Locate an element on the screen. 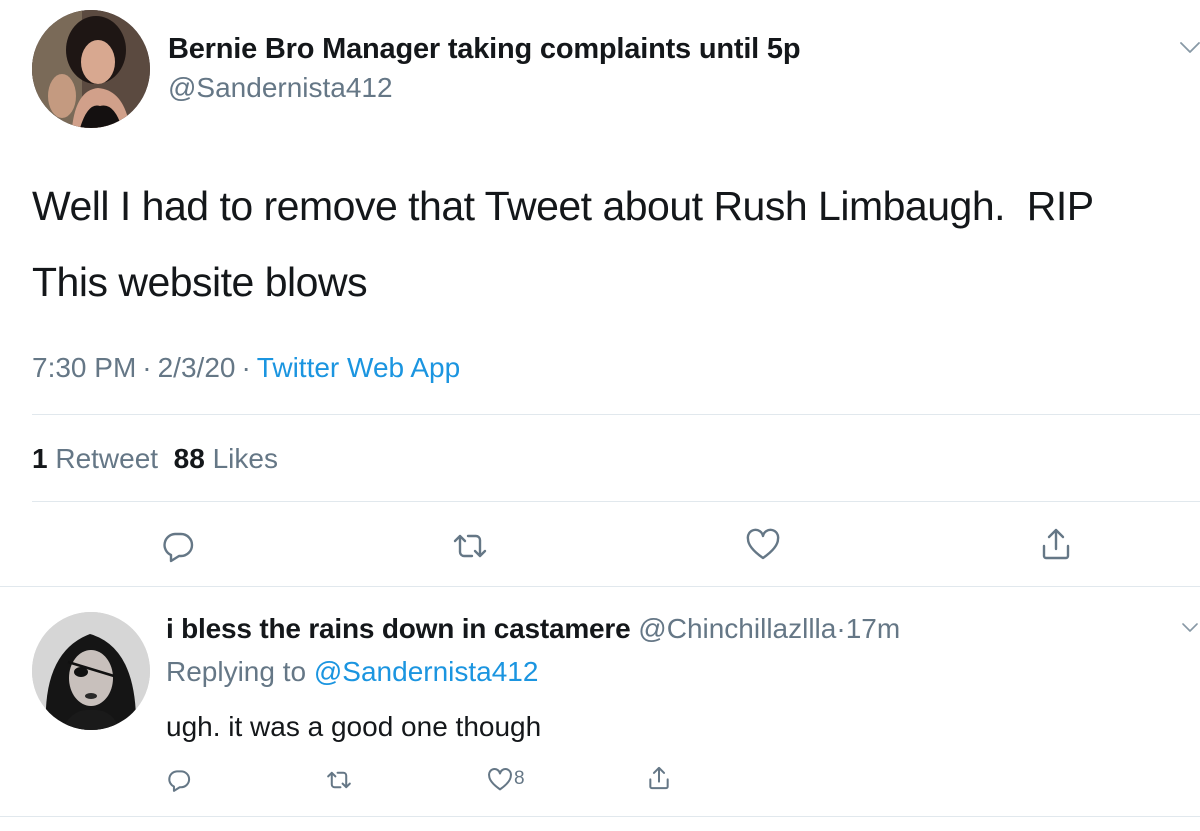 This screenshot has height=831, width=1200. tweet-source-link: Twitter Web App is located at coordinates (358, 367).